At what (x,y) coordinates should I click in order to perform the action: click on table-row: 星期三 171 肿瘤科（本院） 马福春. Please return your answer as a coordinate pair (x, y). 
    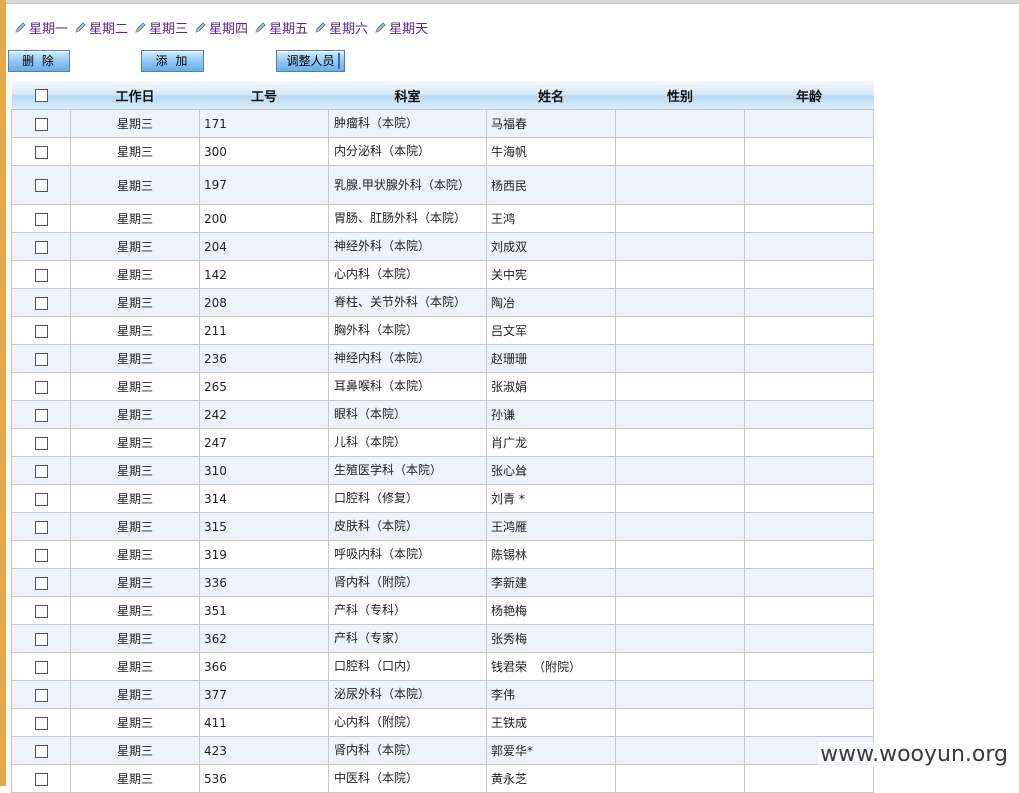
    Looking at the image, I should click on (442, 123).